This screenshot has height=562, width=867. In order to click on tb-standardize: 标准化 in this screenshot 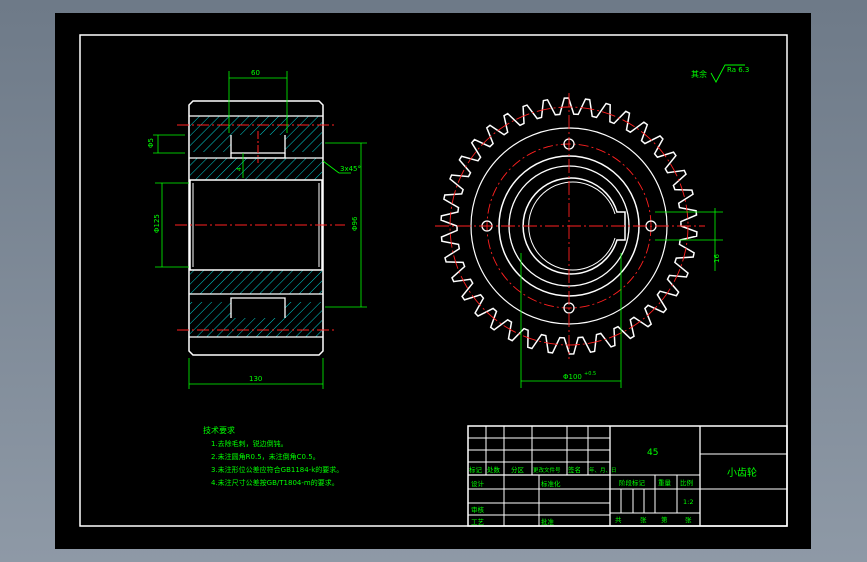, I will do `click(551, 483)`.